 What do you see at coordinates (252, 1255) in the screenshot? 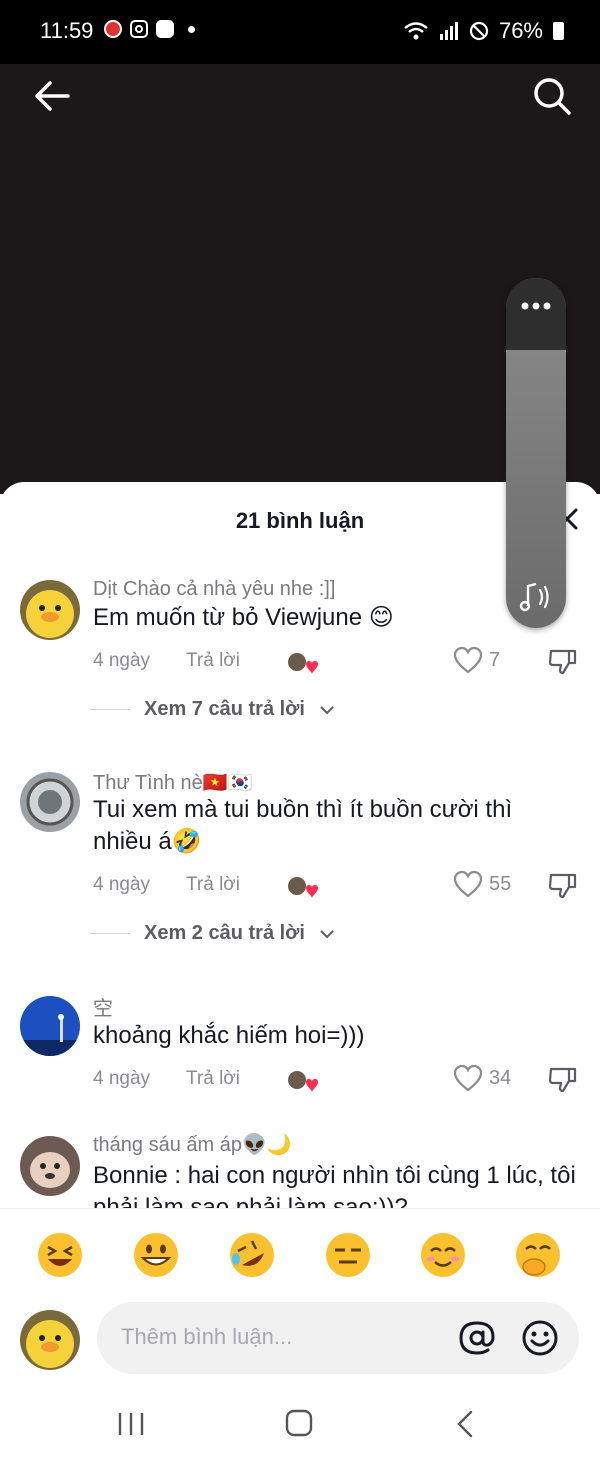
I see `rofl-emoji` at bounding box center [252, 1255].